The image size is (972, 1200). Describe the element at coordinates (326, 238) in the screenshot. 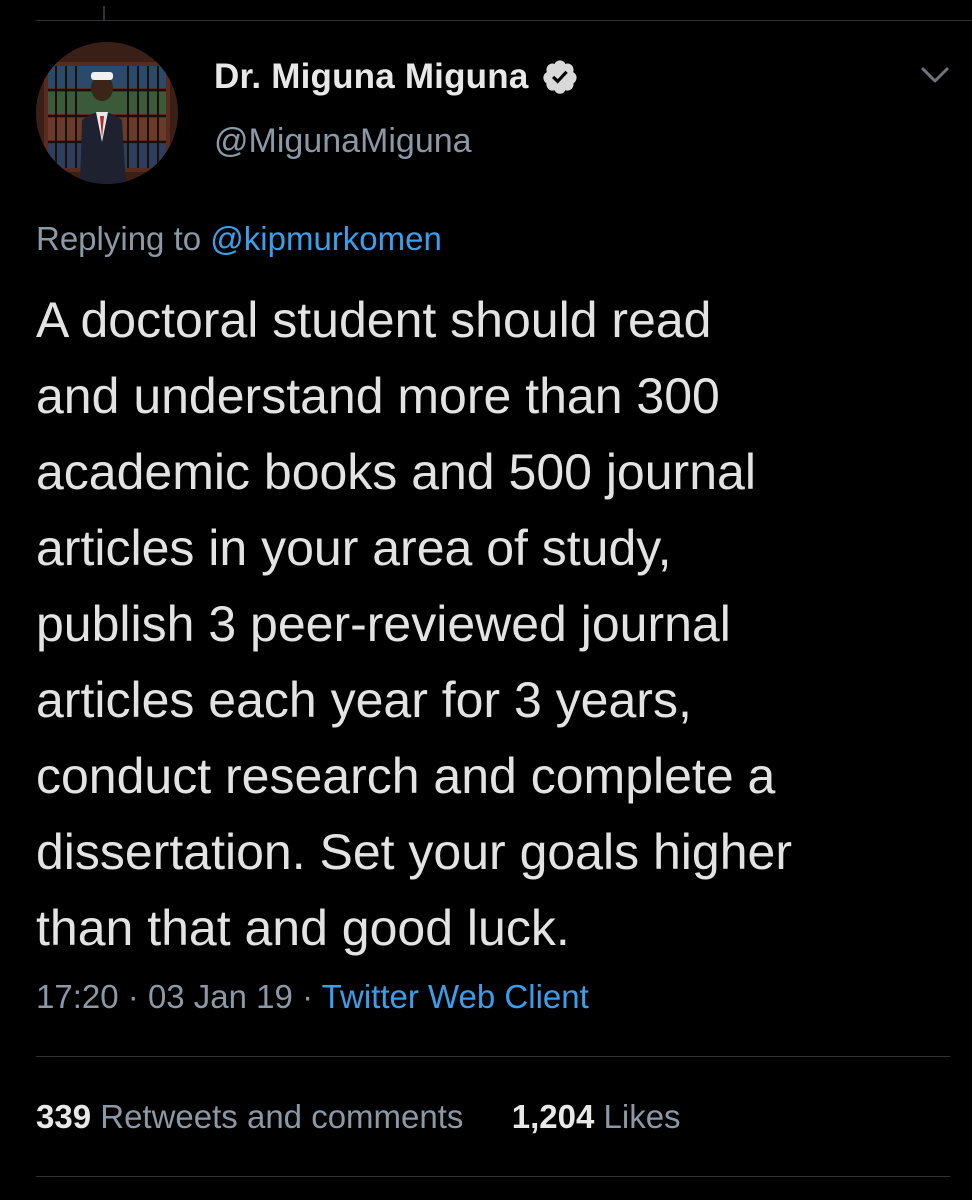

I see `replying-to-mention: @kipmurkomen` at that location.